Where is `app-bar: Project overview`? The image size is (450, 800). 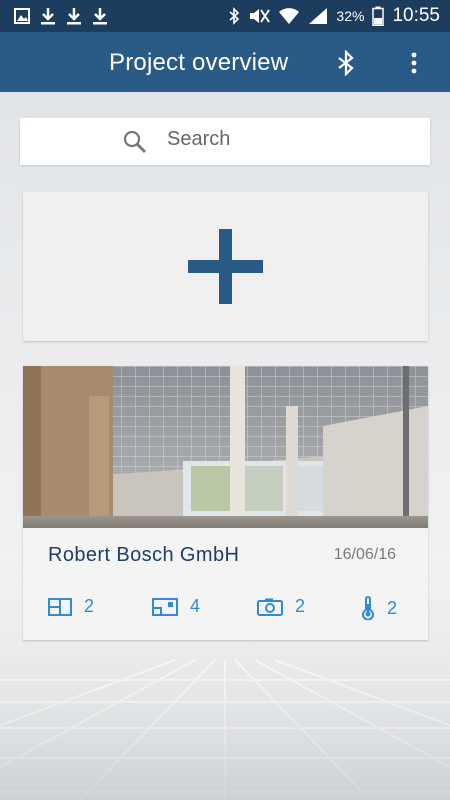
app-bar: Project overview is located at coordinates (225, 62).